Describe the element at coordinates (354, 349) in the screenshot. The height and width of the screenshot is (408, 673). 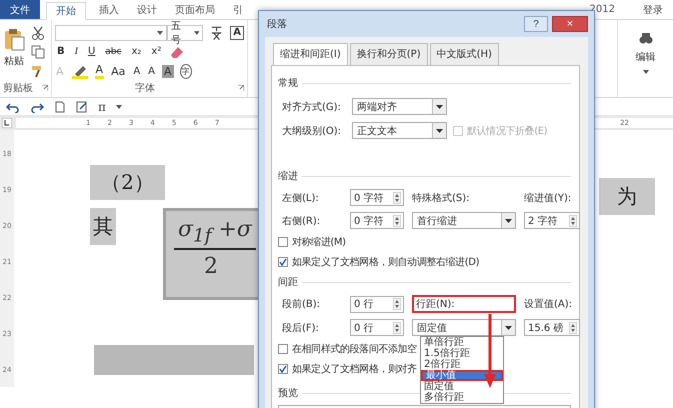
I see `checkbox-label: 在相同样式的段落间不添加空` at that location.